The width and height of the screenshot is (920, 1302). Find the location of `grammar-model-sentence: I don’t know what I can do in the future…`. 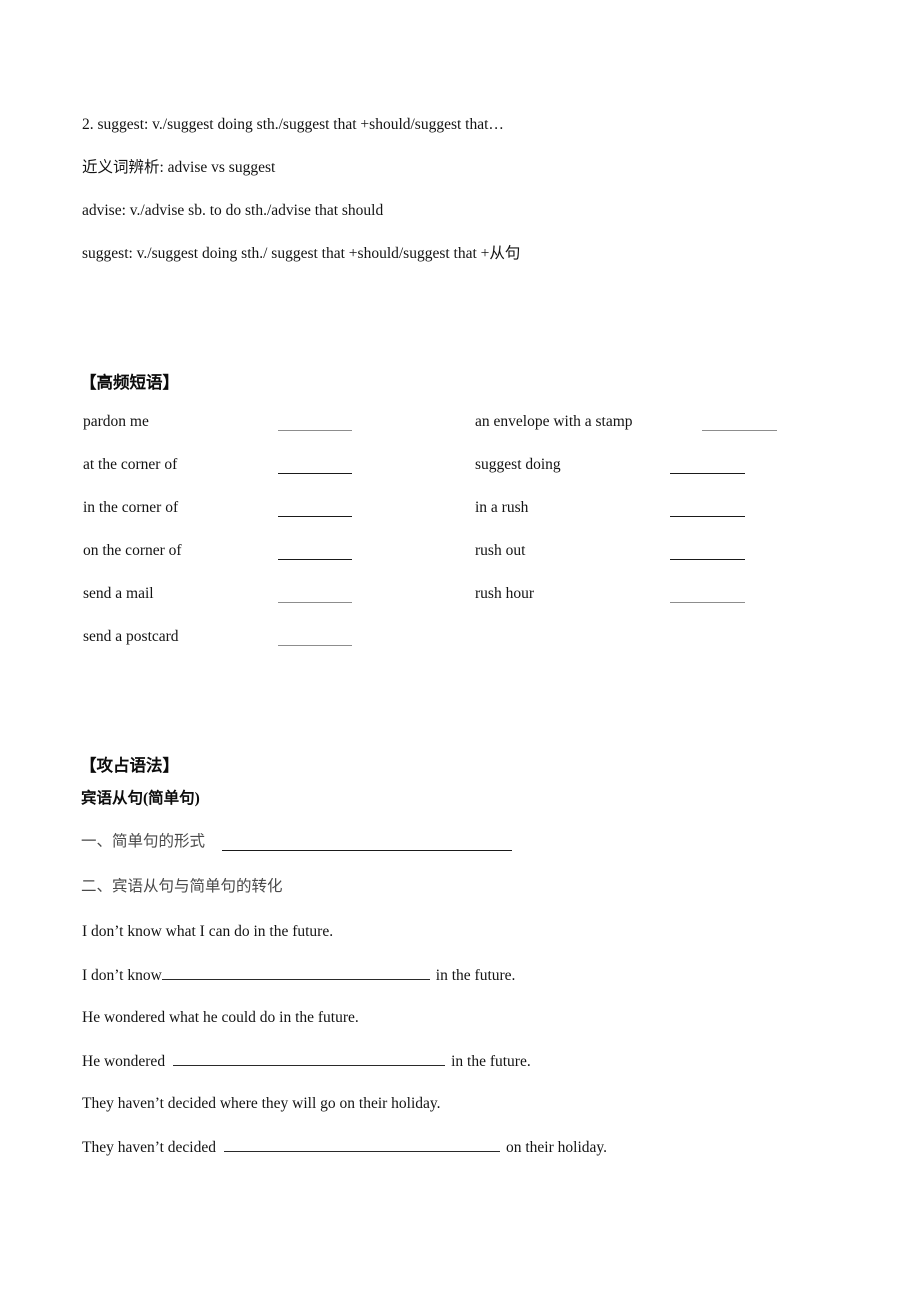

grammar-model-sentence: I don’t know what I can do in the future… is located at coordinates (208, 931).